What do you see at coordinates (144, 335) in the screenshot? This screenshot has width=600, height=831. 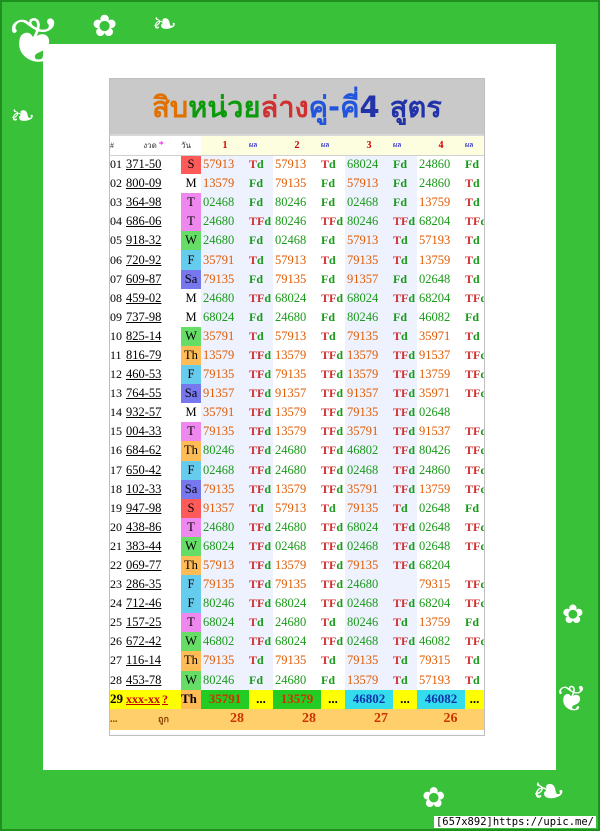 I see `draw-number: 825-14` at bounding box center [144, 335].